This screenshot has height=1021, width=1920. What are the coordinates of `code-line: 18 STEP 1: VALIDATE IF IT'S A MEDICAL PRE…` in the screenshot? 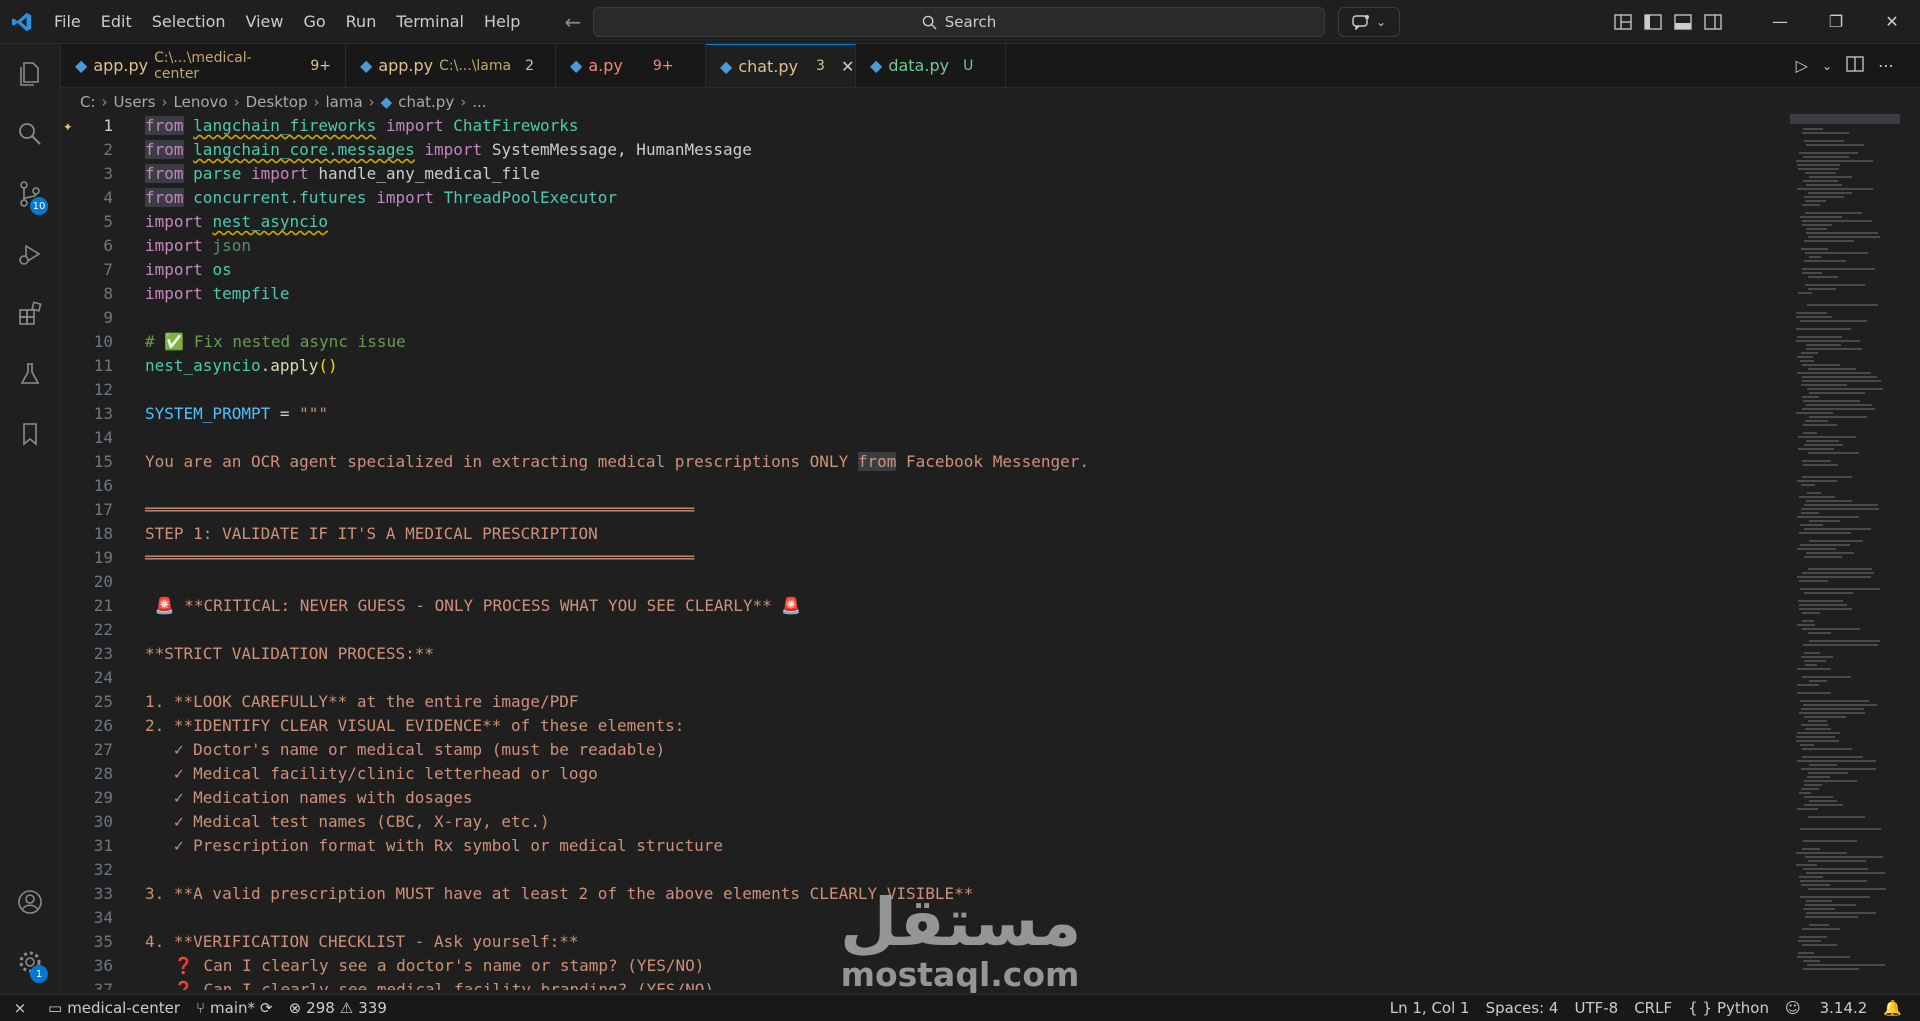 It's located at (345, 533).